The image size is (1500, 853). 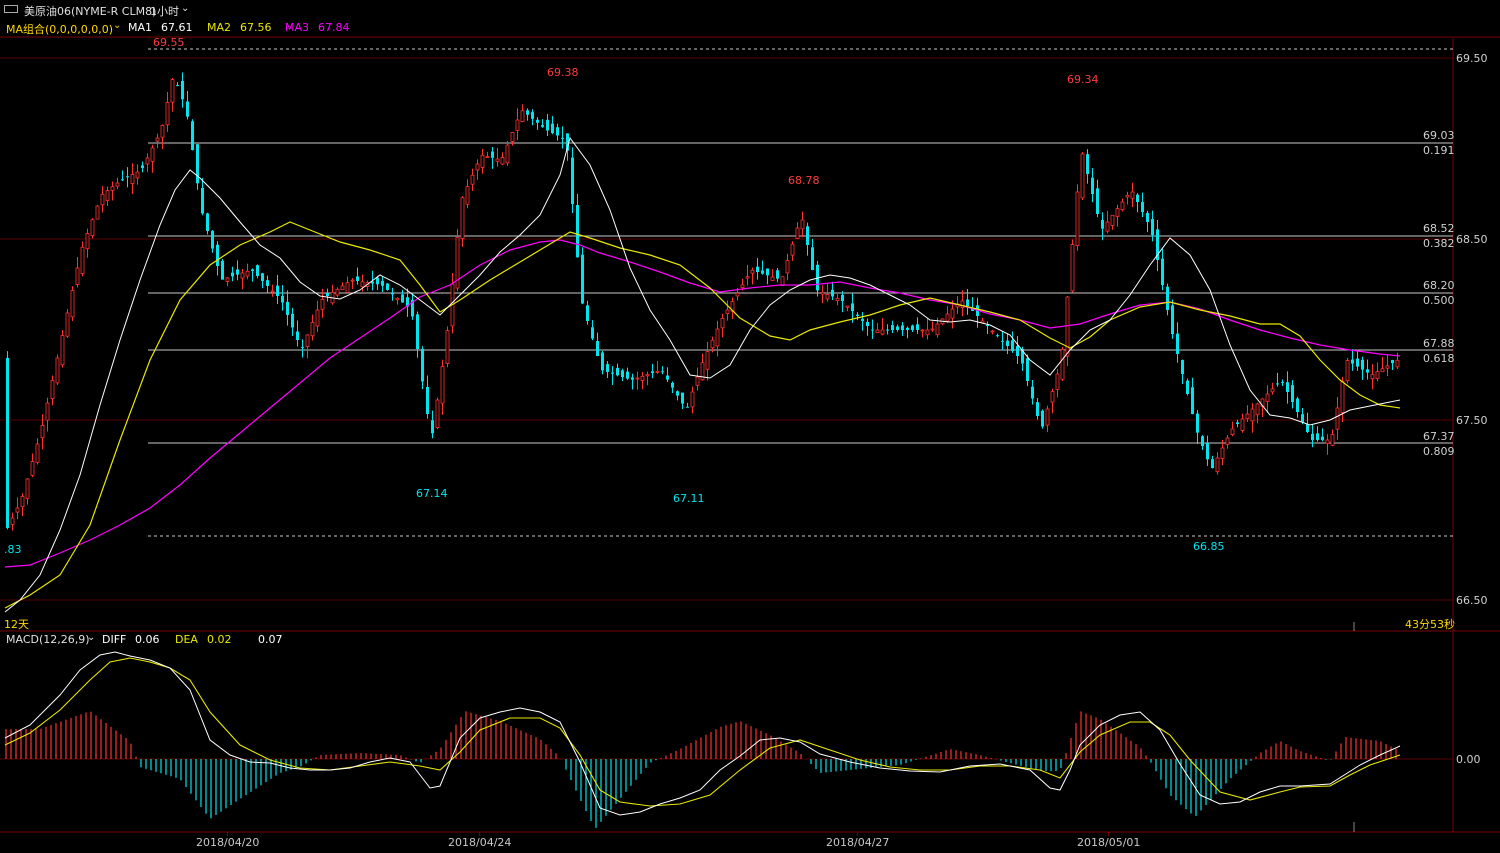 I want to click on x-axis-date: 2018/04/20, so click(x=228, y=842).